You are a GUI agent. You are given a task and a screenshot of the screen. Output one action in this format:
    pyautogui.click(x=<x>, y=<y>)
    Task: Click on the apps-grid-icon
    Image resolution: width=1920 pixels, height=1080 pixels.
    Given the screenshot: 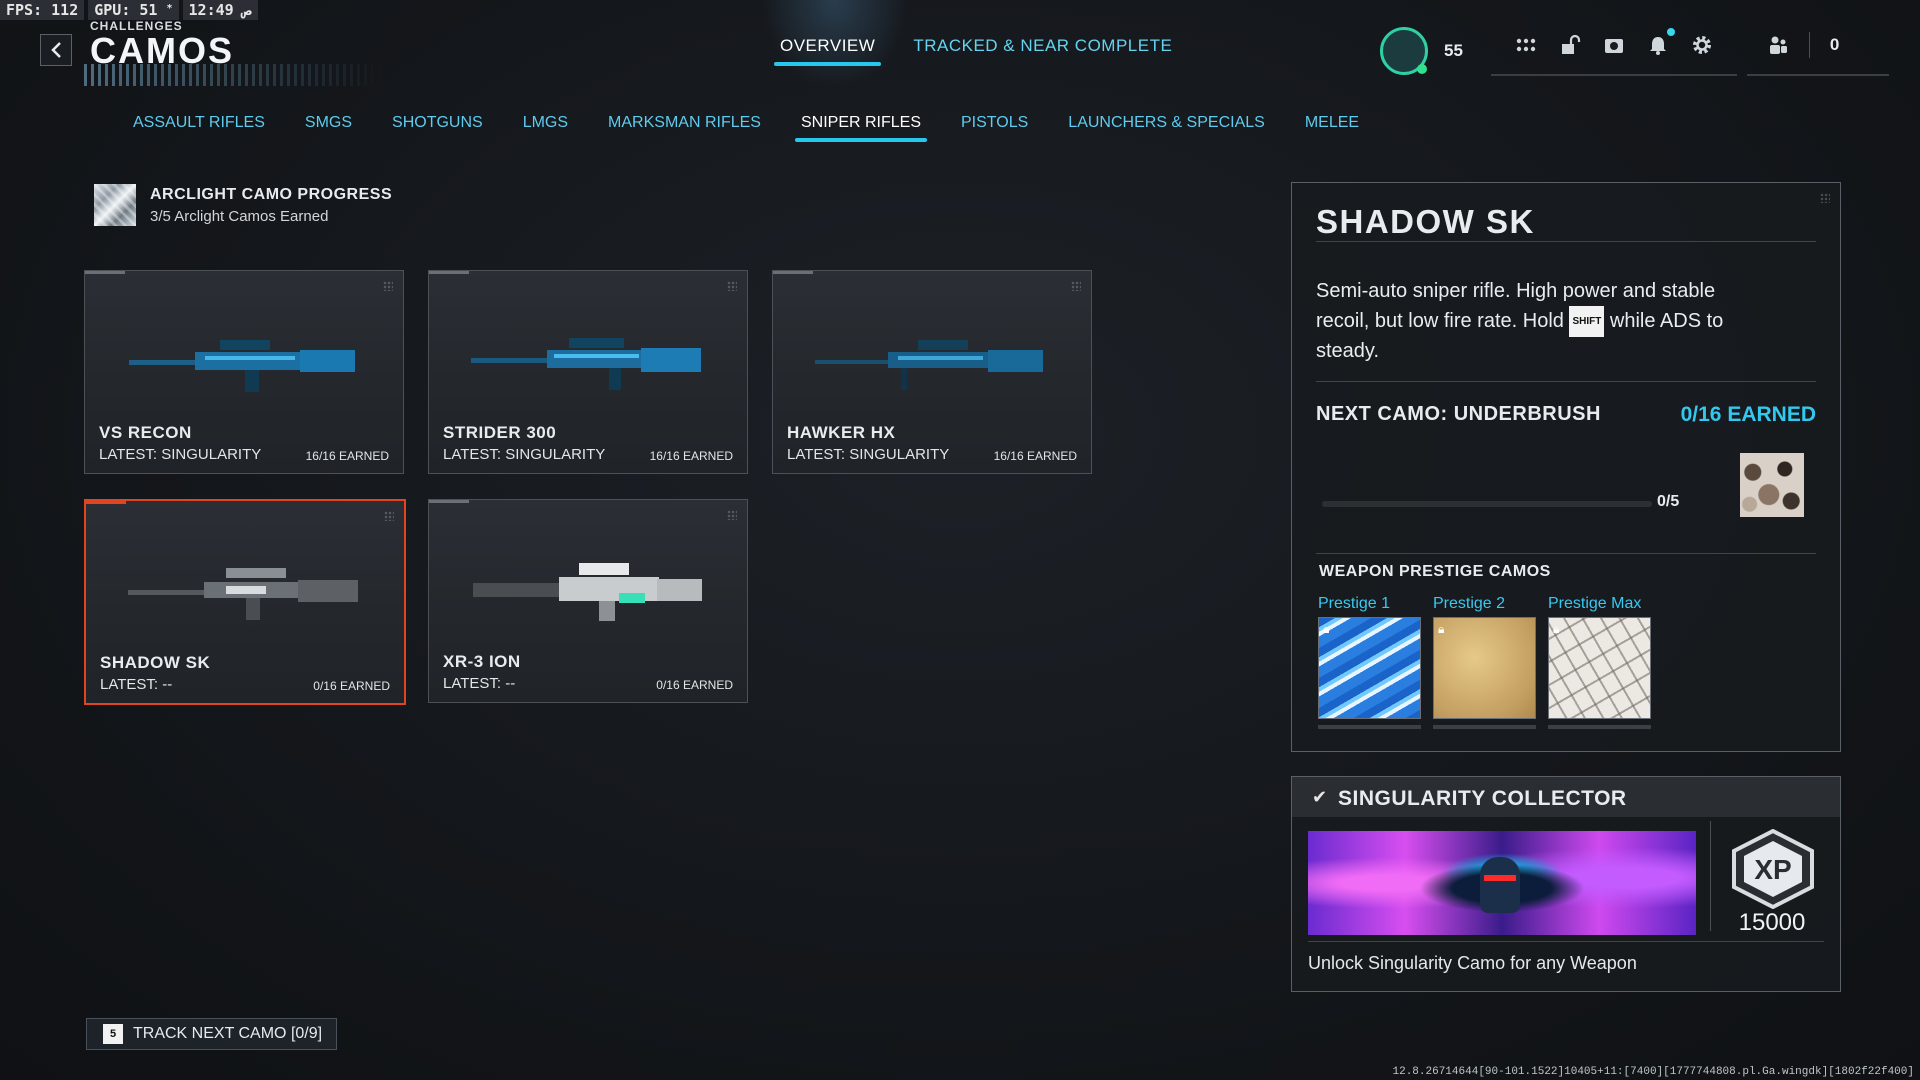 What is the action you would take?
    pyautogui.click(x=1526, y=45)
    